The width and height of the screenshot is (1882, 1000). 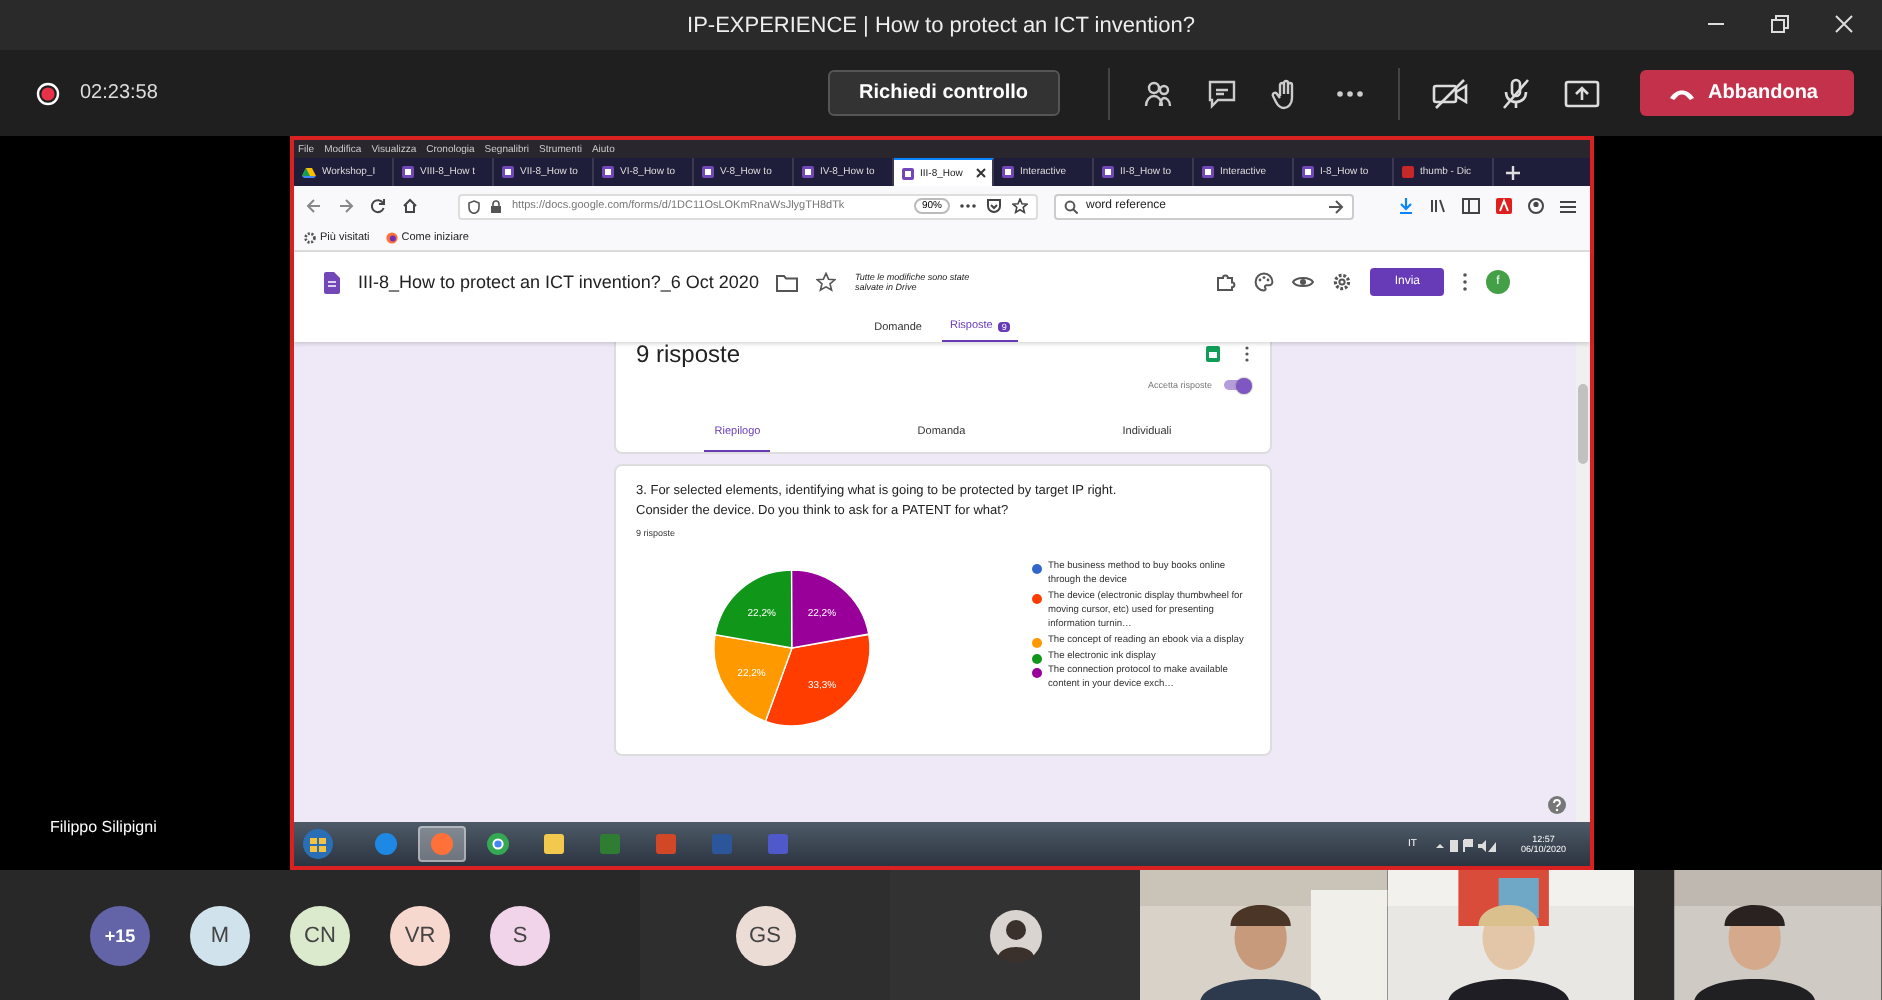 I want to click on gear-icon, so click(x=310, y=238).